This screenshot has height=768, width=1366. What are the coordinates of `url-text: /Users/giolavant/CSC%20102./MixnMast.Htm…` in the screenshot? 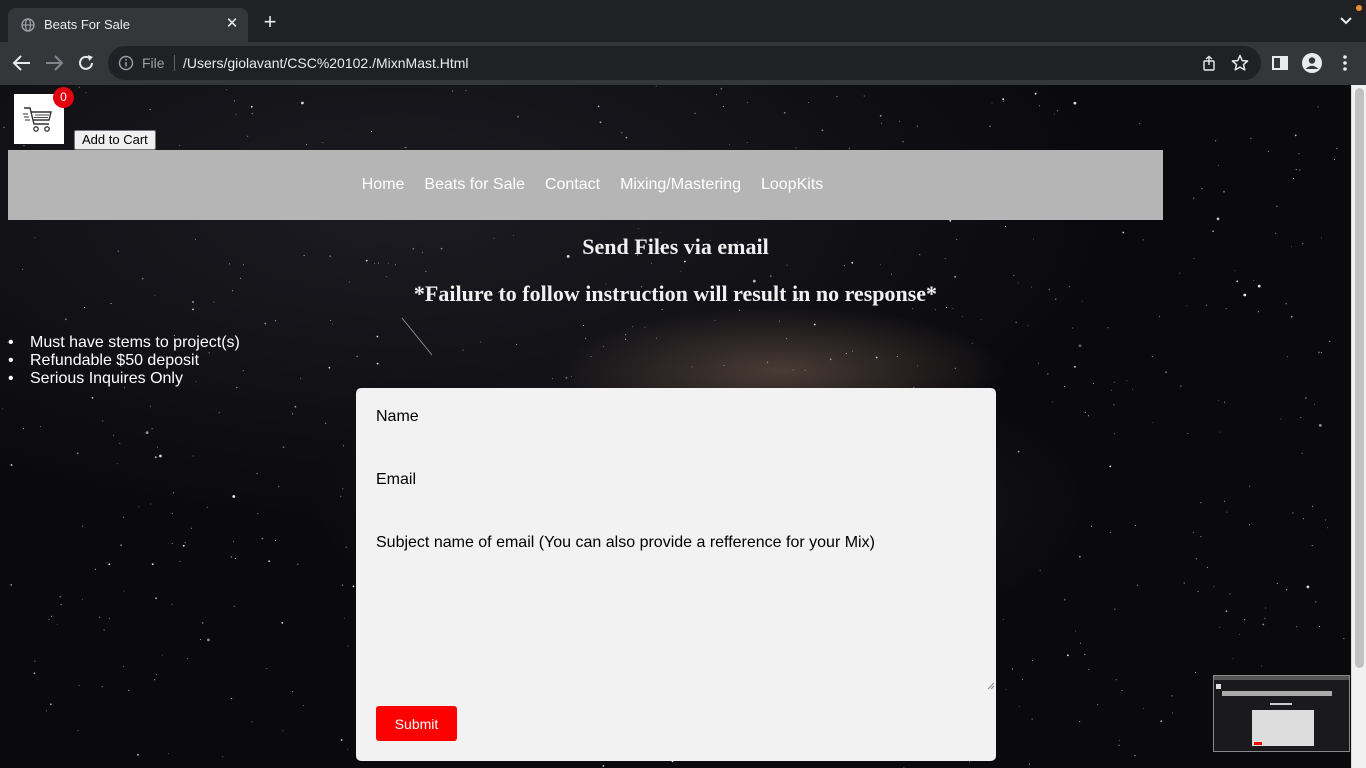 It's located at (326, 63).